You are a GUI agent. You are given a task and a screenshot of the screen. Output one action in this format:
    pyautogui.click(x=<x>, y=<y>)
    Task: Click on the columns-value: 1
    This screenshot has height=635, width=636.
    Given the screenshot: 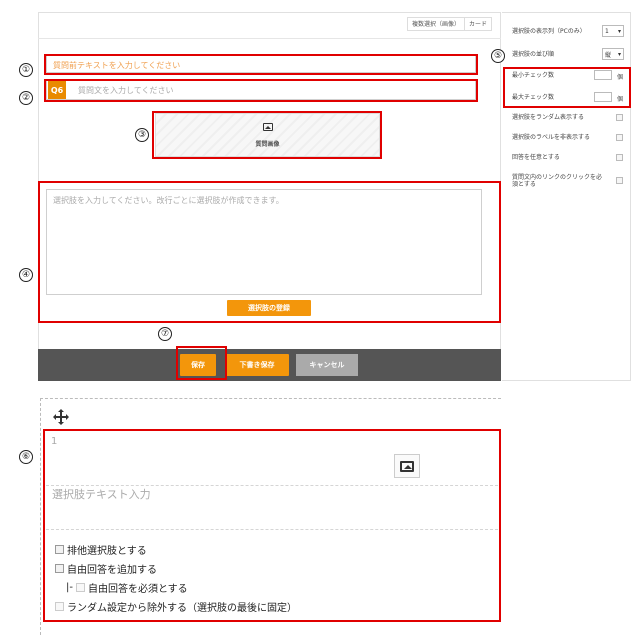 What is the action you would take?
    pyautogui.click(x=607, y=31)
    